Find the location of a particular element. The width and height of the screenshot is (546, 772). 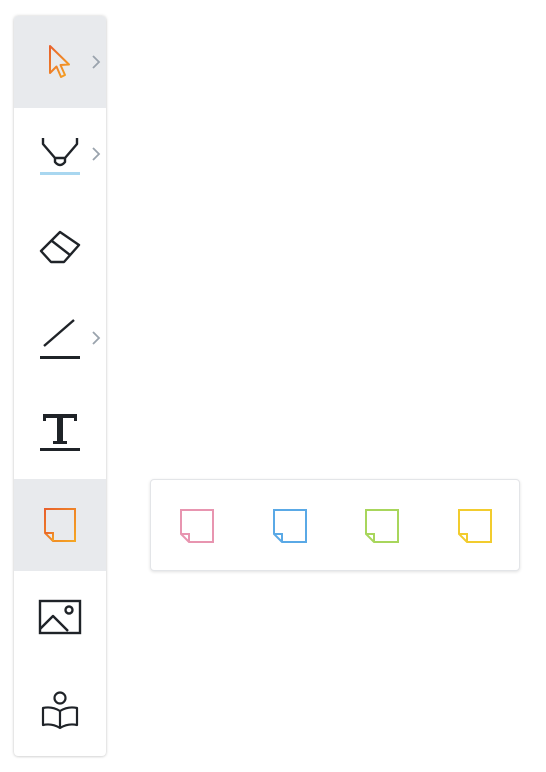

marker-pen-icon is located at coordinates (60, 156).